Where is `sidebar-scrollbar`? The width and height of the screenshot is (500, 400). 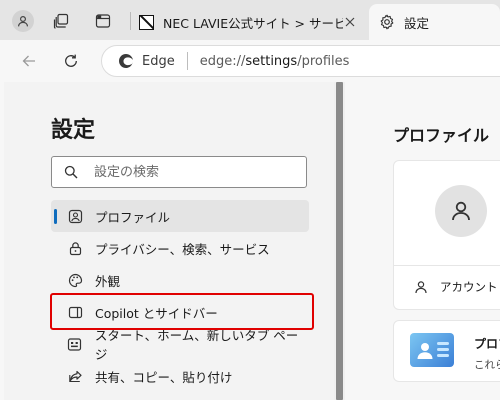 sidebar-scrollbar is located at coordinates (339, 241).